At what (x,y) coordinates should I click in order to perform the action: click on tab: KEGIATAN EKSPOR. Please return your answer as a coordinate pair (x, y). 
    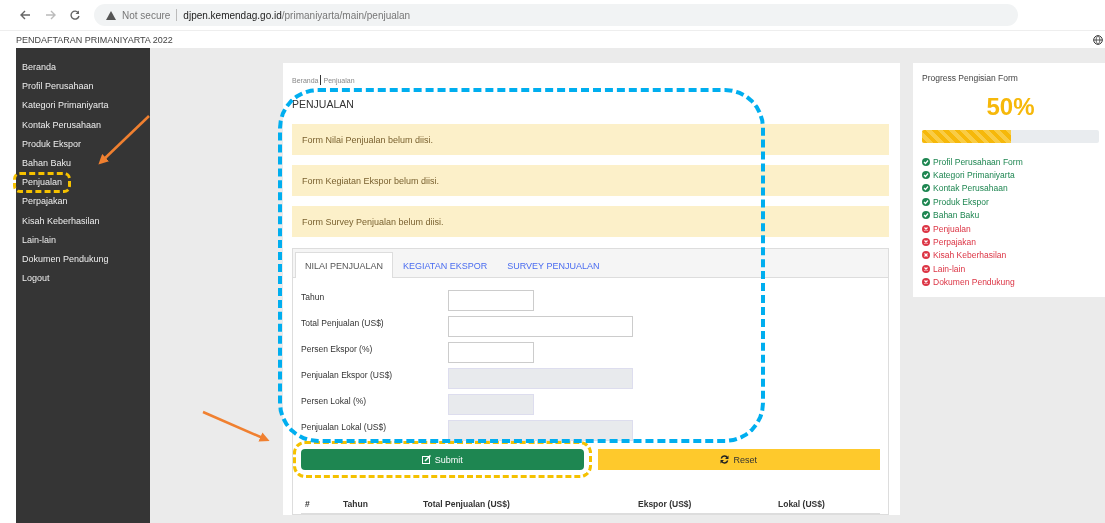
    Looking at the image, I should click on (445, 265).